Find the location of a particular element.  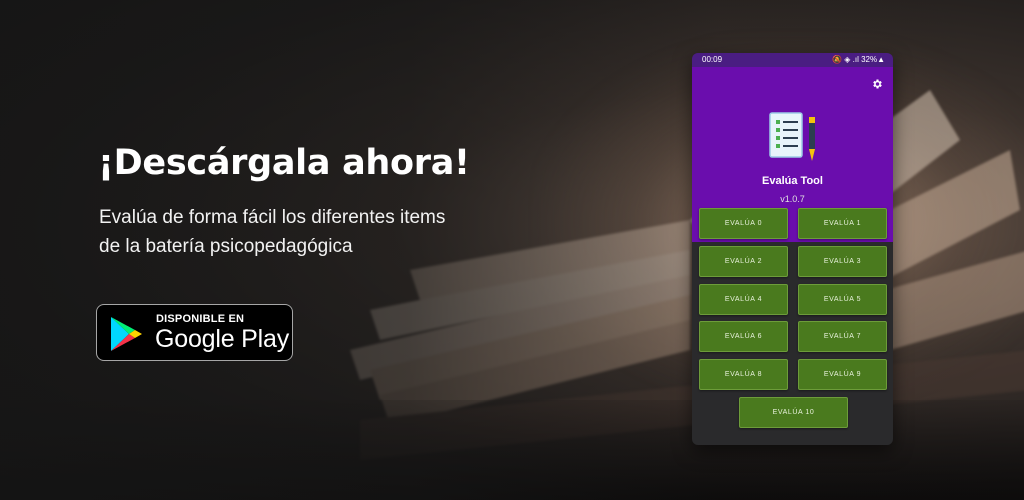

headline: ¡Descárgala ahora! is located at coordinates (284, 163).